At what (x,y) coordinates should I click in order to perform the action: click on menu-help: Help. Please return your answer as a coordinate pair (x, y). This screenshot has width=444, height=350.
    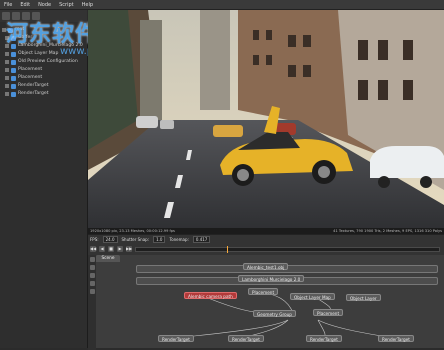
    Looking at the image, I should click on (87, 5).